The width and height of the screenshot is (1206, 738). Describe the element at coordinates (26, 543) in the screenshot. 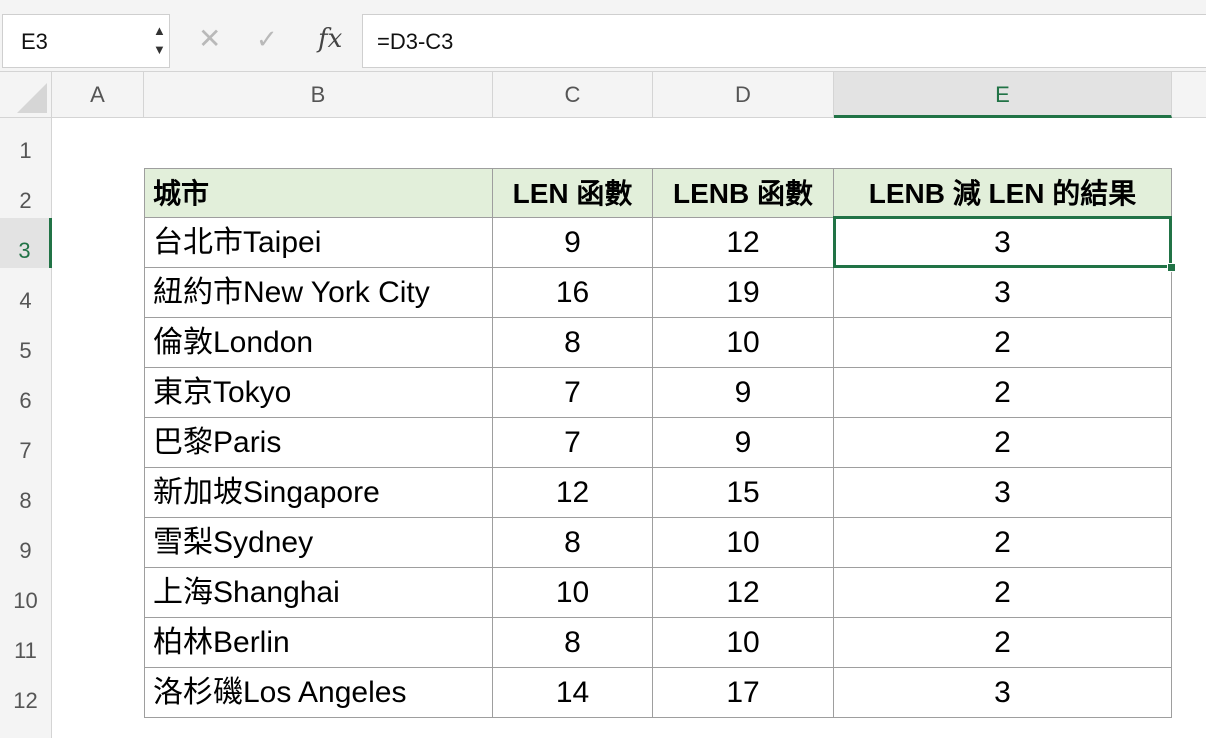

I see `row-header-9: 9` at that location.